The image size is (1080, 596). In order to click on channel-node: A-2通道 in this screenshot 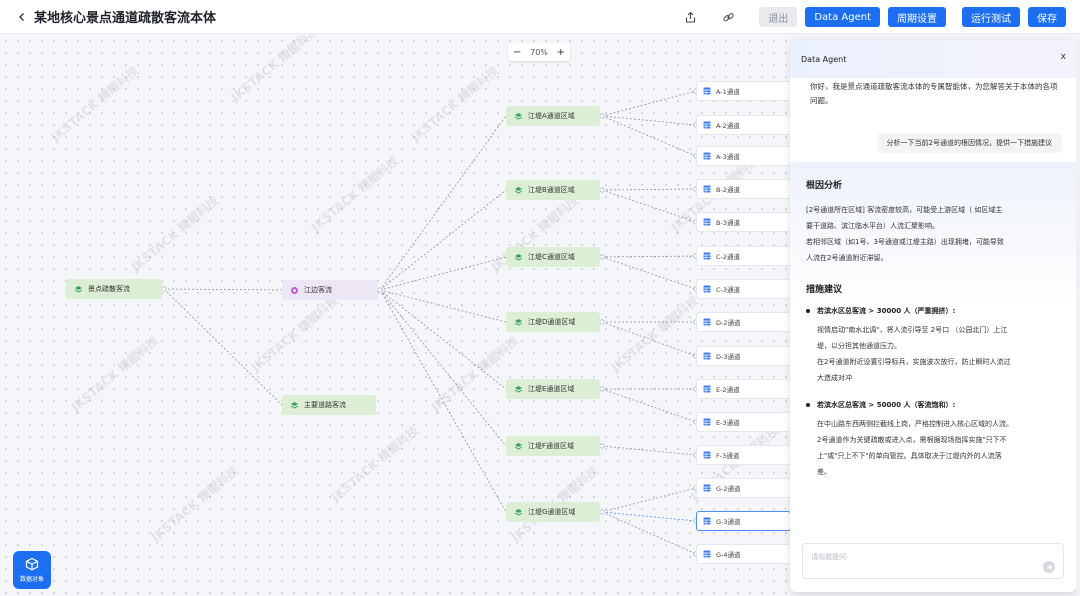, I will do `click(743, 125)`.